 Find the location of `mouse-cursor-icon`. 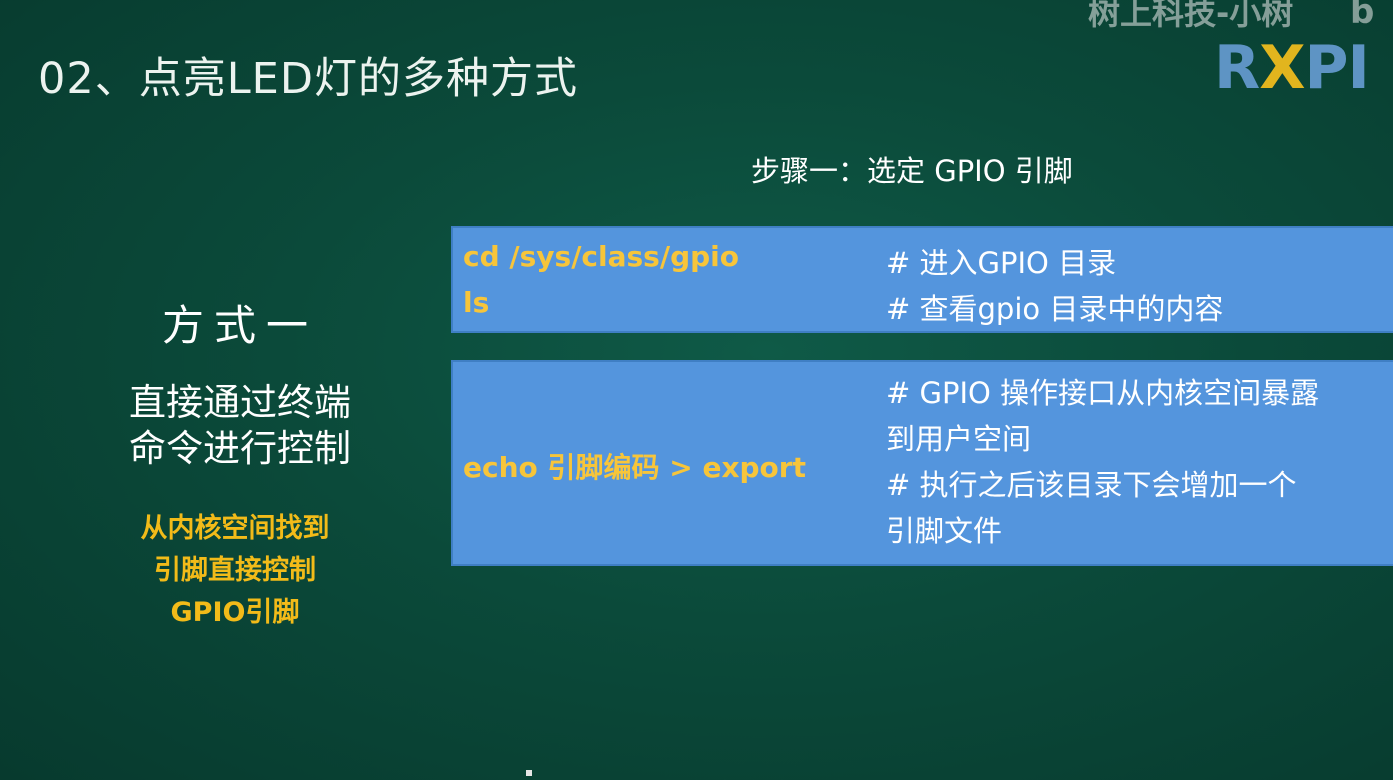

mouse-cursor-icon is located at coordinates (529, 773).